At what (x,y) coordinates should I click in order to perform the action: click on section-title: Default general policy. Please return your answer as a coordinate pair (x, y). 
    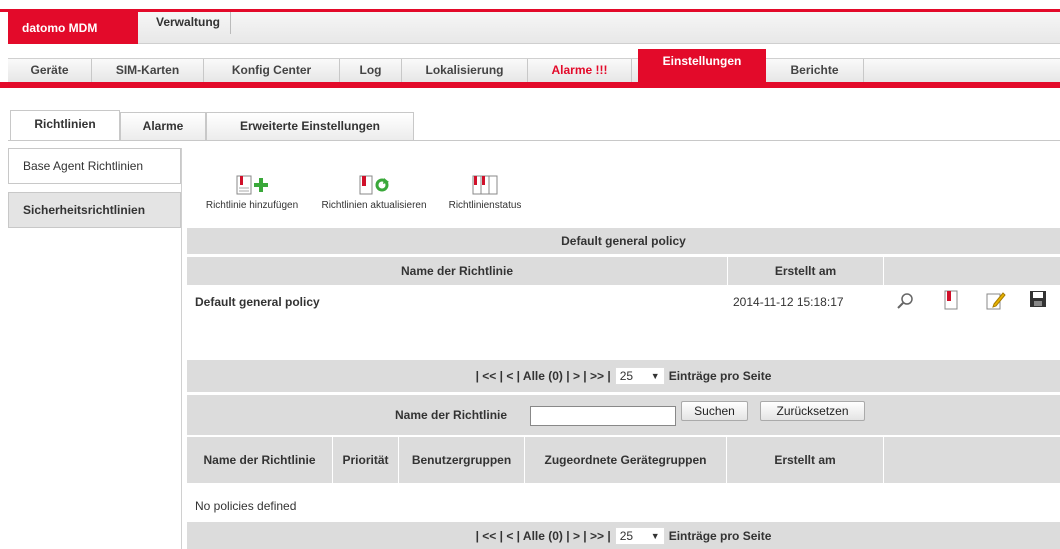
    Looking at the image, I should click on (623, 241).